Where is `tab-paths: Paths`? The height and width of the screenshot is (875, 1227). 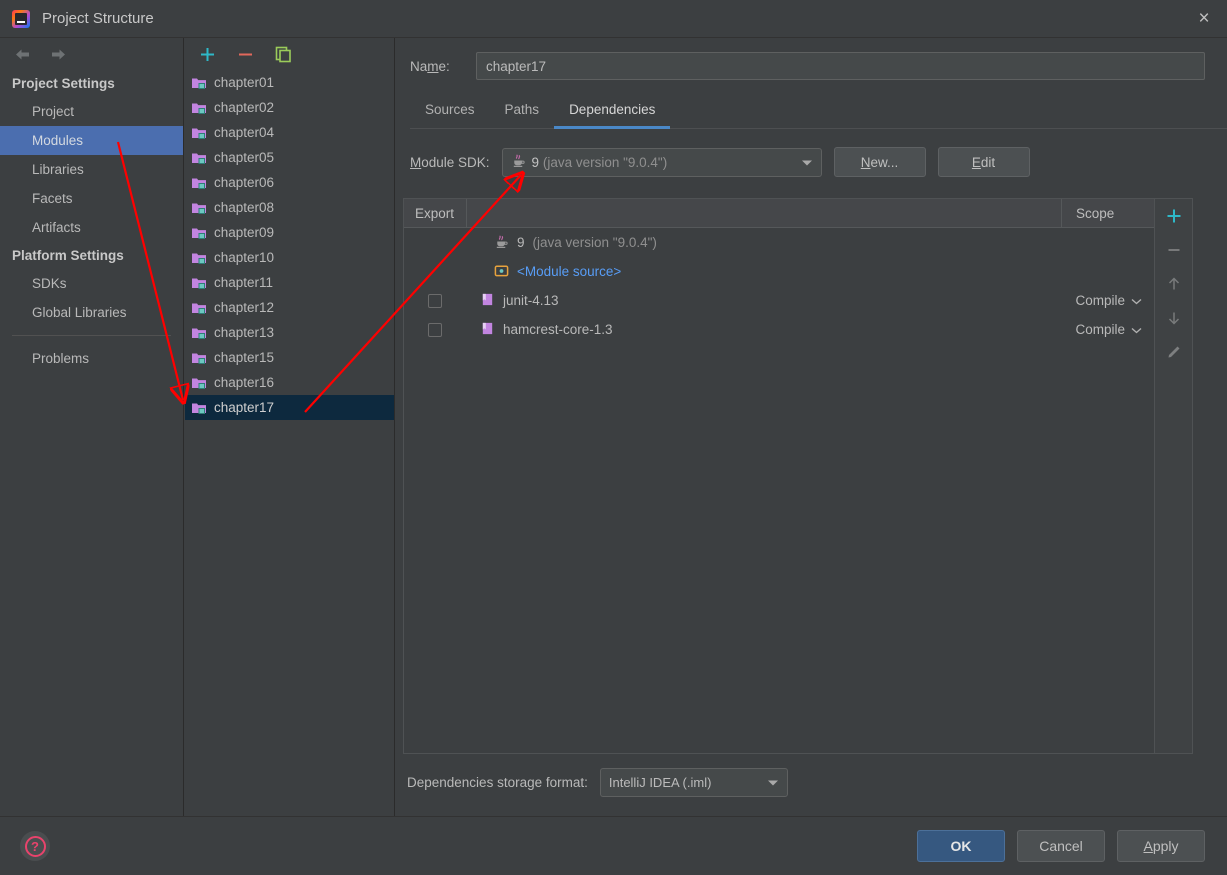
tab-paths: Paths is located at coordinates (522, 112).